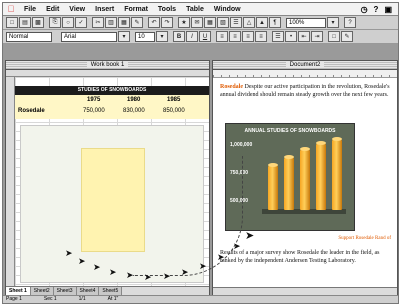 Image resolution: width=401 pixels, height=306 pixels. Describe the element at coordinates (235, 36) in the screenshot. I see `align-center-icon: ≡` at that location.